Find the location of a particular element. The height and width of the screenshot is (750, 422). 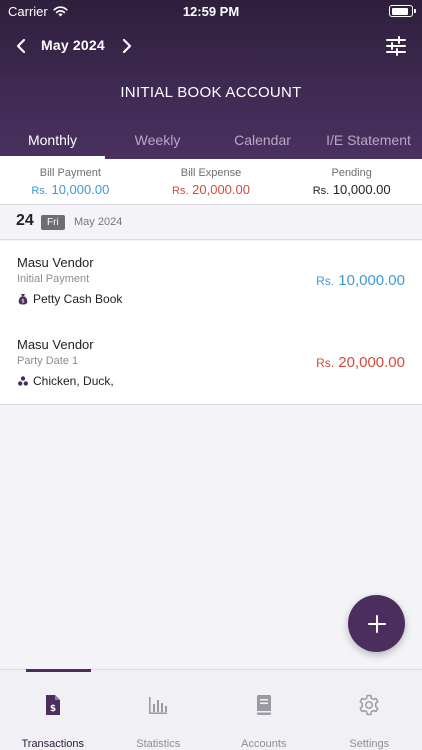

transaction-note: Party Date 1 is located at coordinates (48, 361).